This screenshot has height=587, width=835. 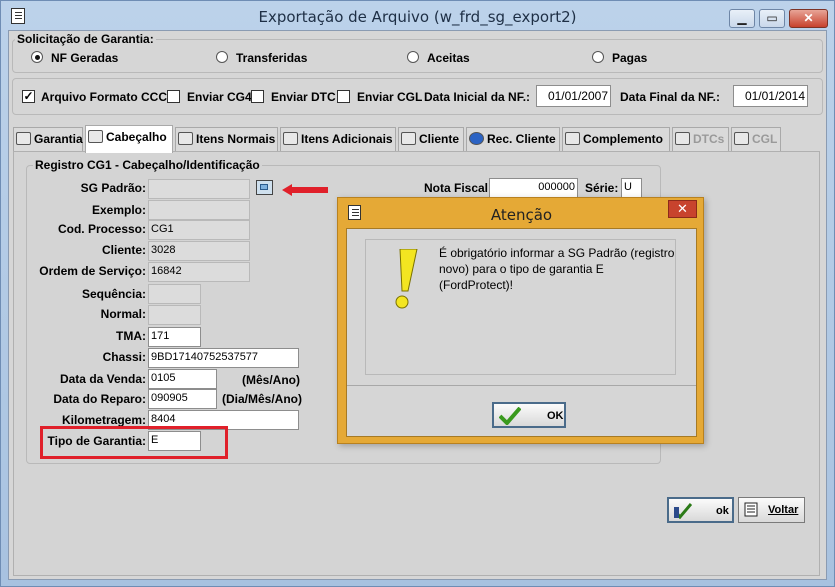 I want to click on normal-label: Normal:, so click(x=123, y=314).